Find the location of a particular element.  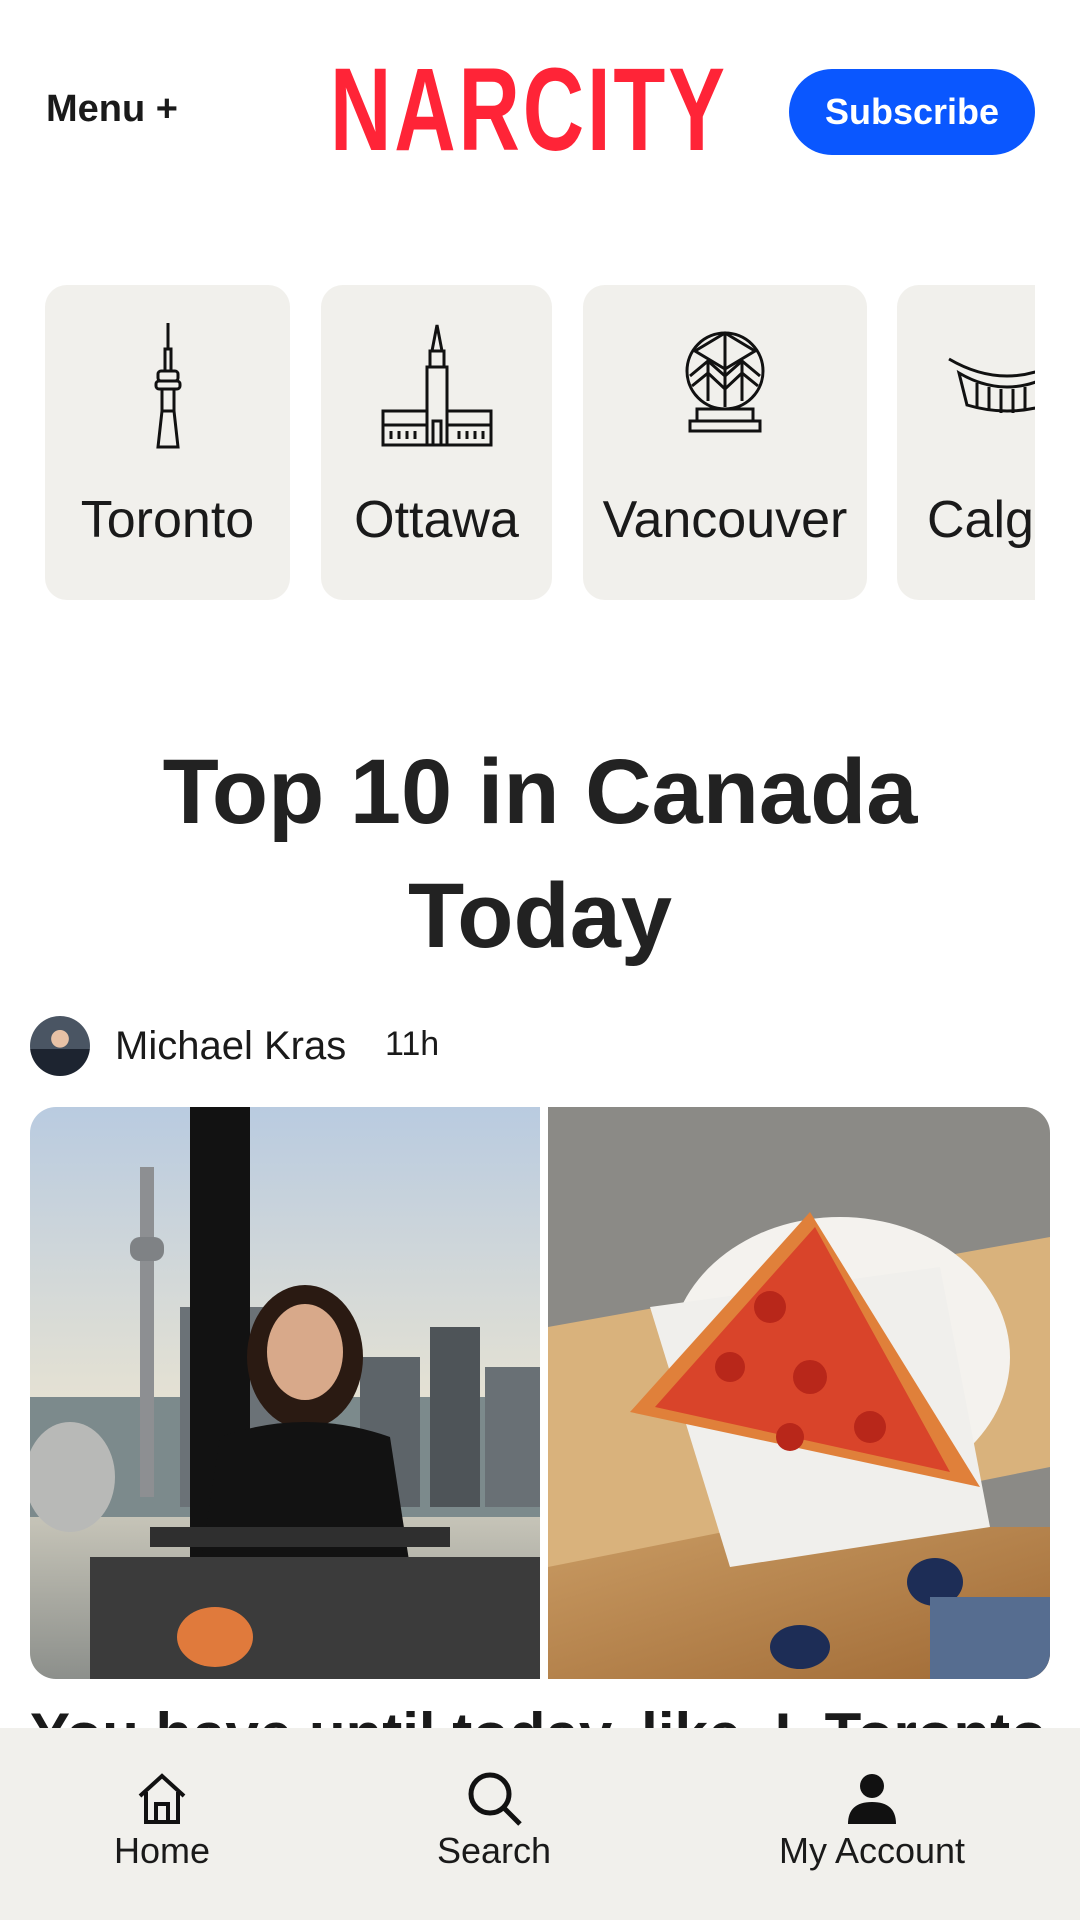

city-card-toronto: Toronto is located at coordinates (167, 442).